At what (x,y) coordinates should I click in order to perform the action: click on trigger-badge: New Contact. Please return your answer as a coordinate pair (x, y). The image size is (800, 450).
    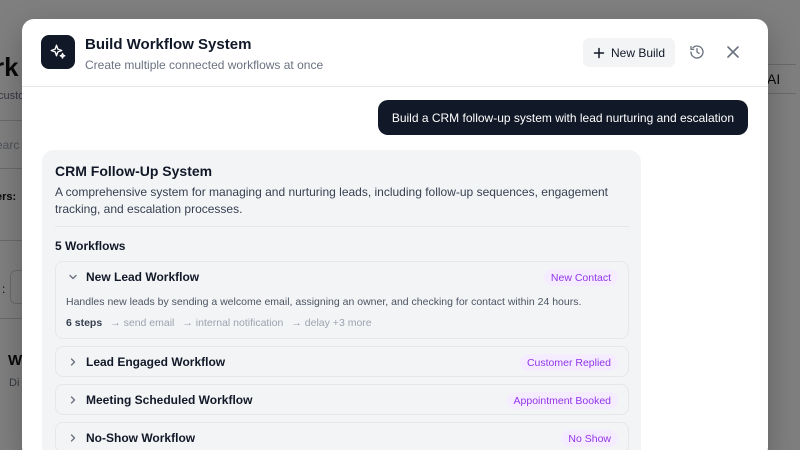
    Looking at the image, I should click on (580, 277).